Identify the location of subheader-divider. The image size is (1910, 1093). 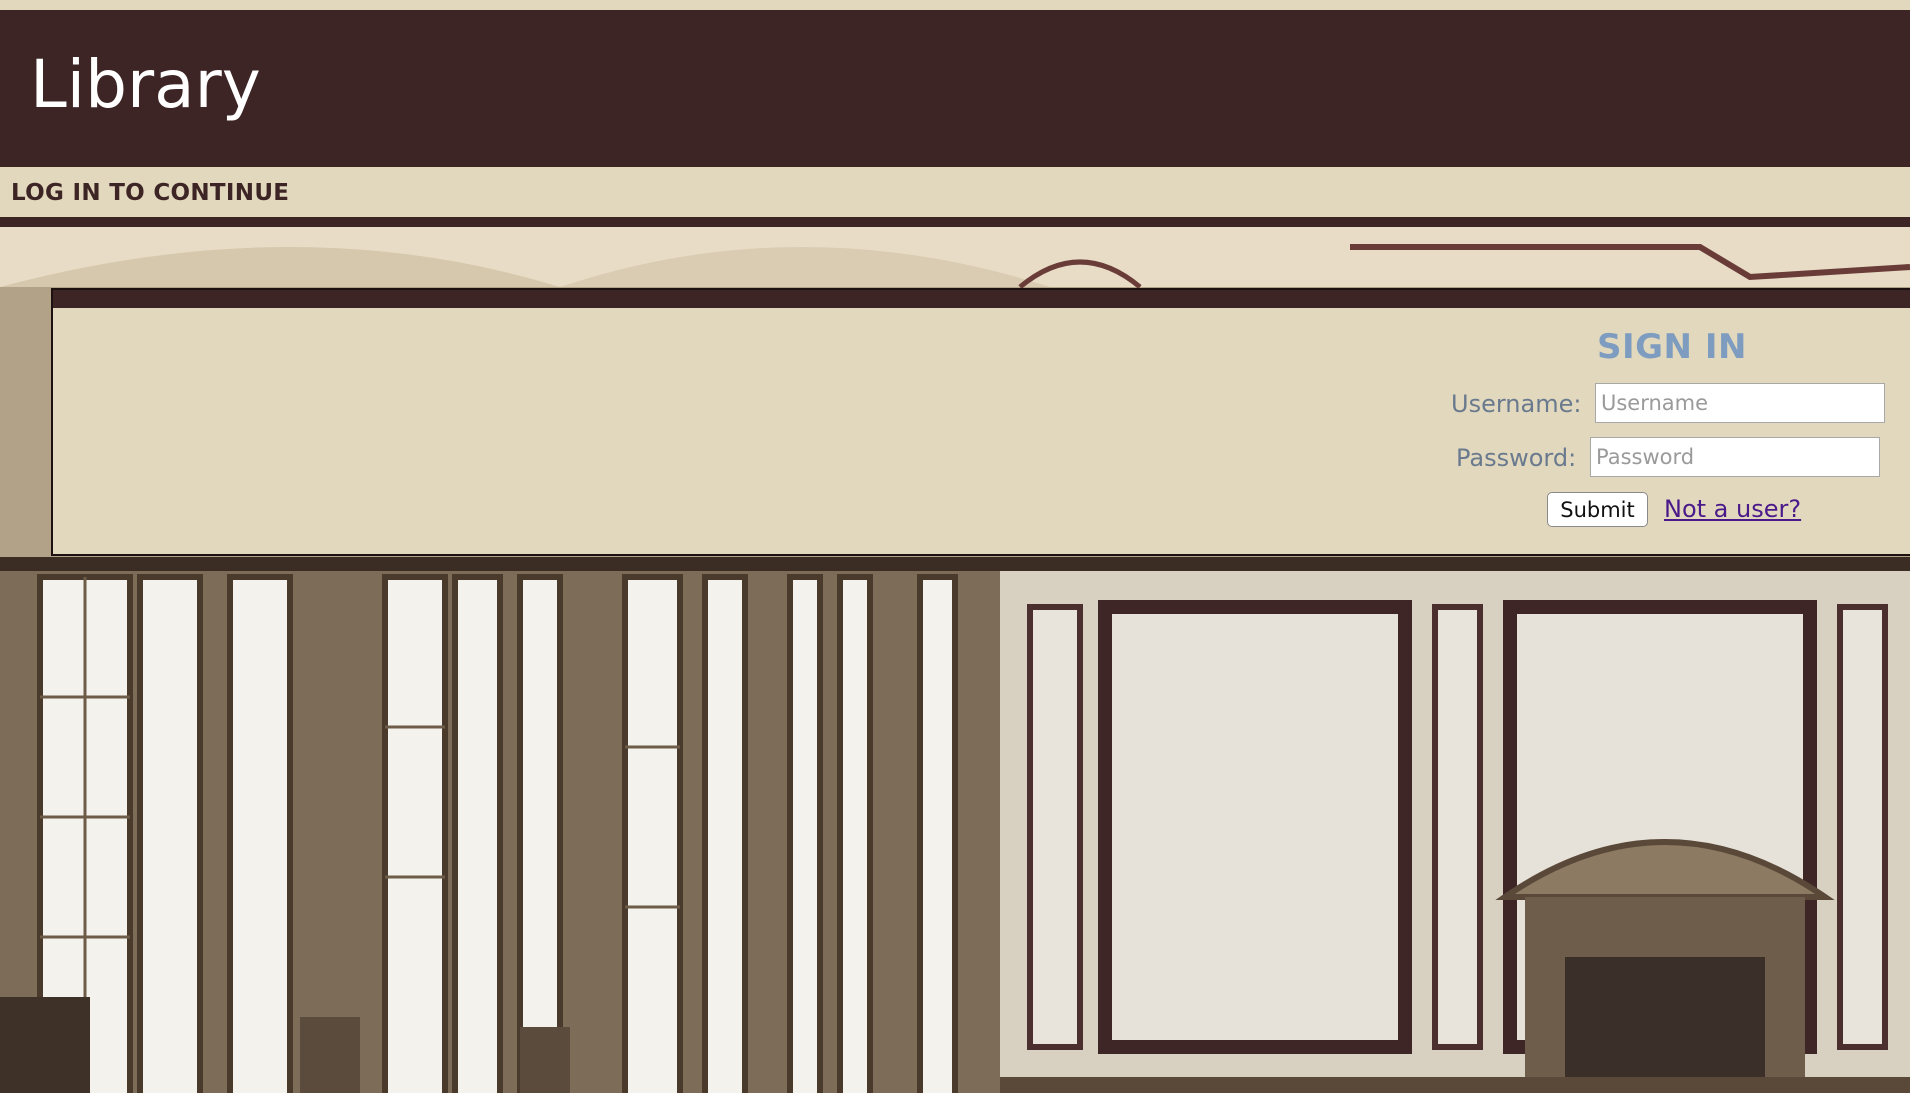
(955, 222).